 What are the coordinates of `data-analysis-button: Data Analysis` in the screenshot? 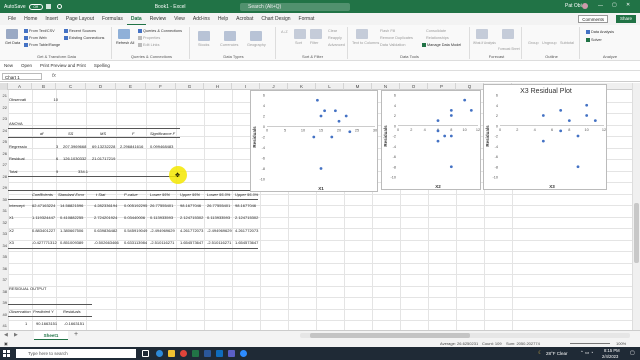 It's located at (600, 32).